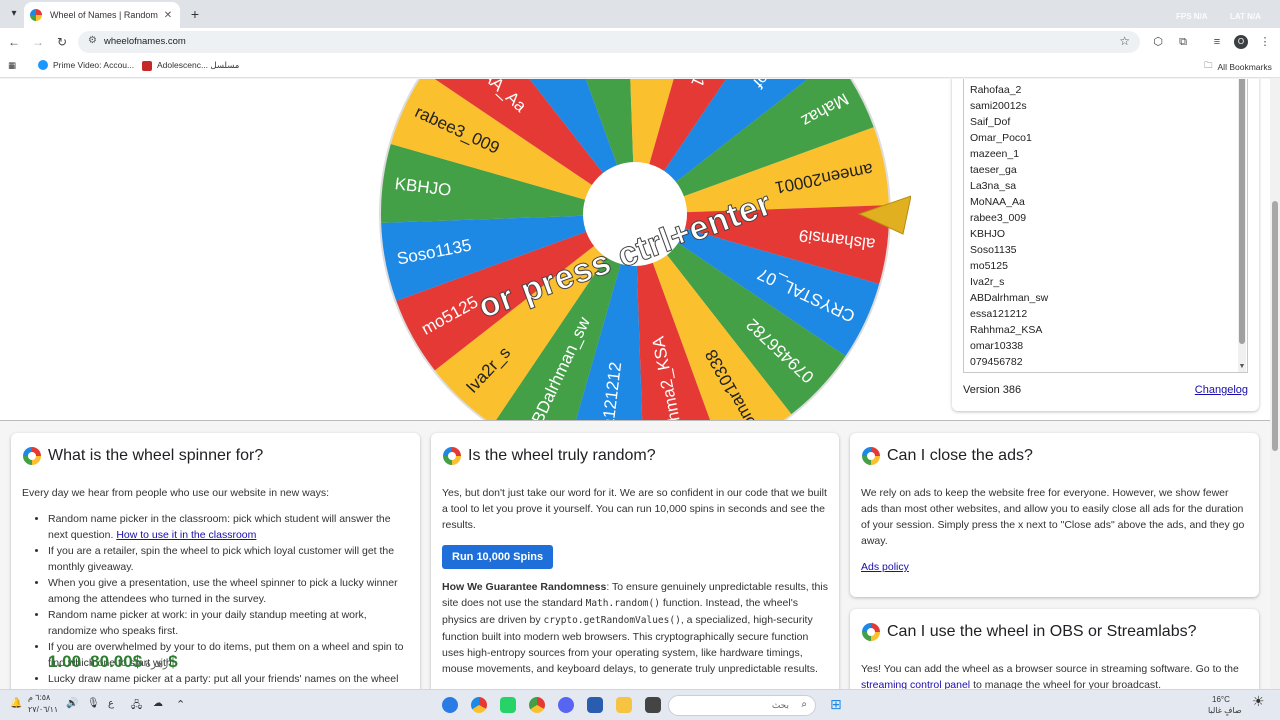  I want to click on microphone-icon: 🎙, so click(93, 703).